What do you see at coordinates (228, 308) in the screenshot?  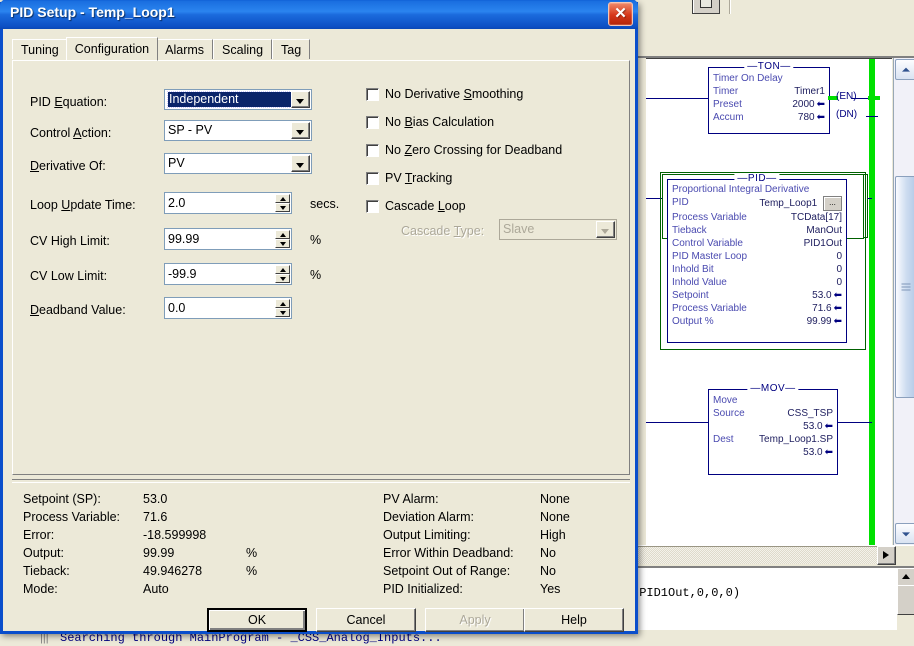 I see `deadband-value-input: 0.0` at bounding box center [228, 308].